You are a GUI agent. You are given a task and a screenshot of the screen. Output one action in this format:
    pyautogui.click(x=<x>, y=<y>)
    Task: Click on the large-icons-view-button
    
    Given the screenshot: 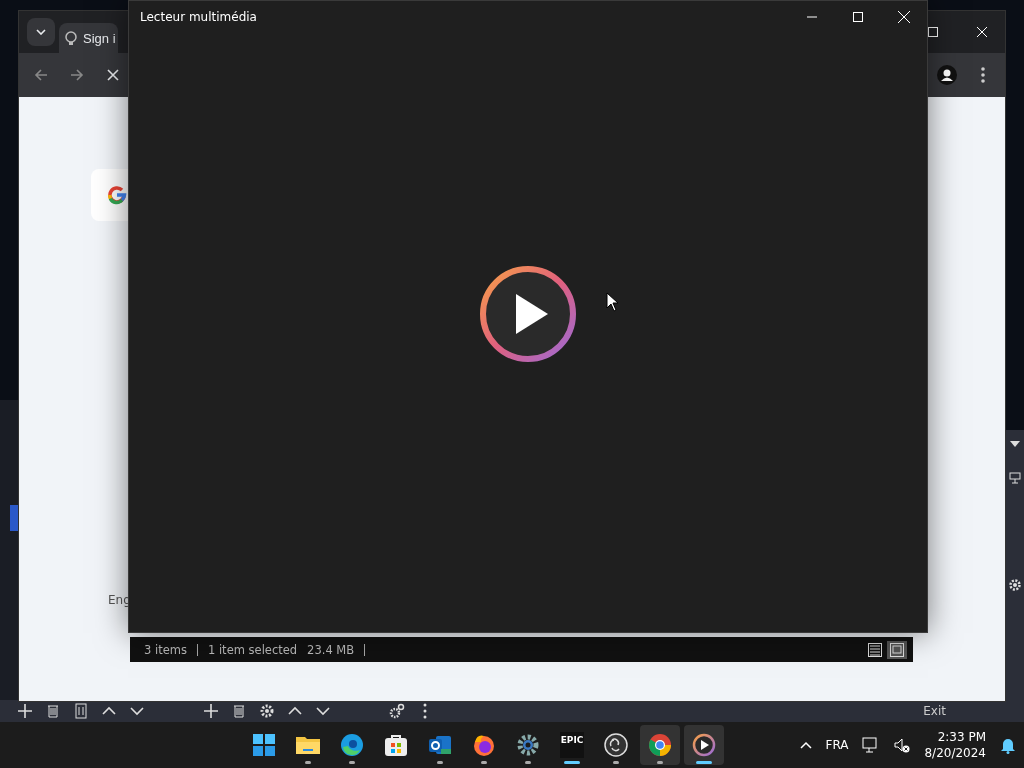 What is the action you would take?
    pyautogui.click(x=897, y=649)
    